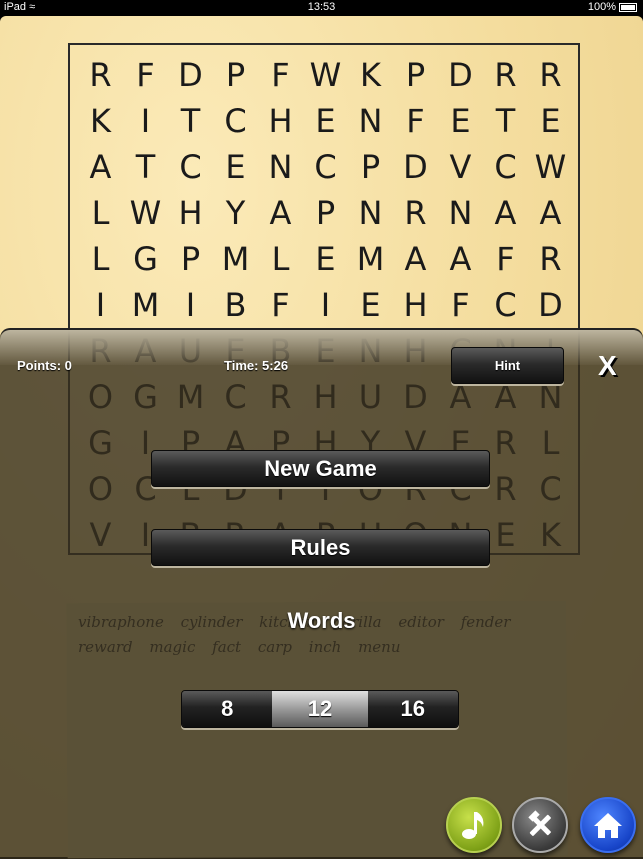 The height and width of the screenshot is (859, 643). I want to click on settings-button, so click(540, 825).